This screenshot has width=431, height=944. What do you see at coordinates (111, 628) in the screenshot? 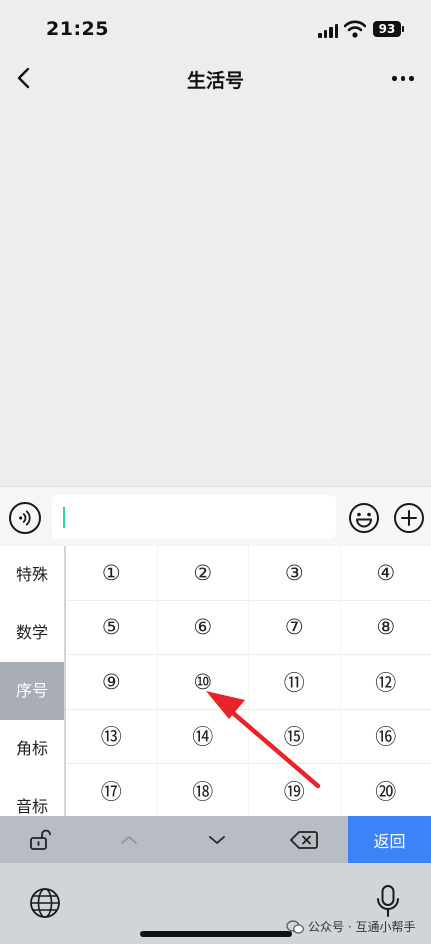
I see `symbol-key: ⑤` at bounding box center [111, 628].